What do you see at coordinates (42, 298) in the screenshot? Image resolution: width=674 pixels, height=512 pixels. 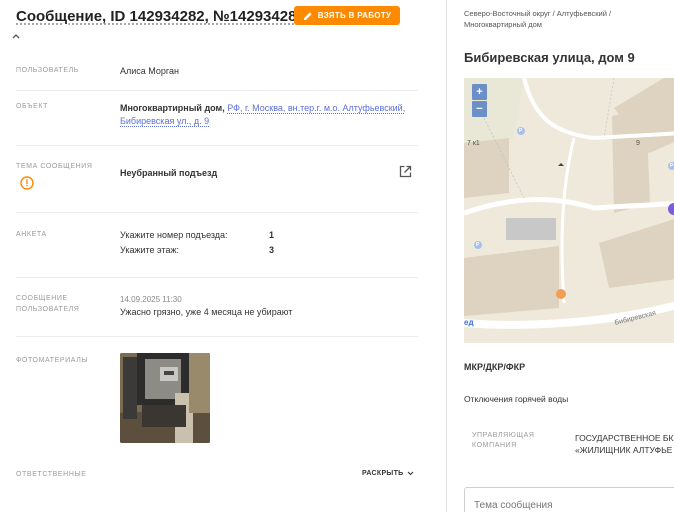 I see `message-label-line1: СООБЩЕНИЕ` at bounding box center [42, 298].